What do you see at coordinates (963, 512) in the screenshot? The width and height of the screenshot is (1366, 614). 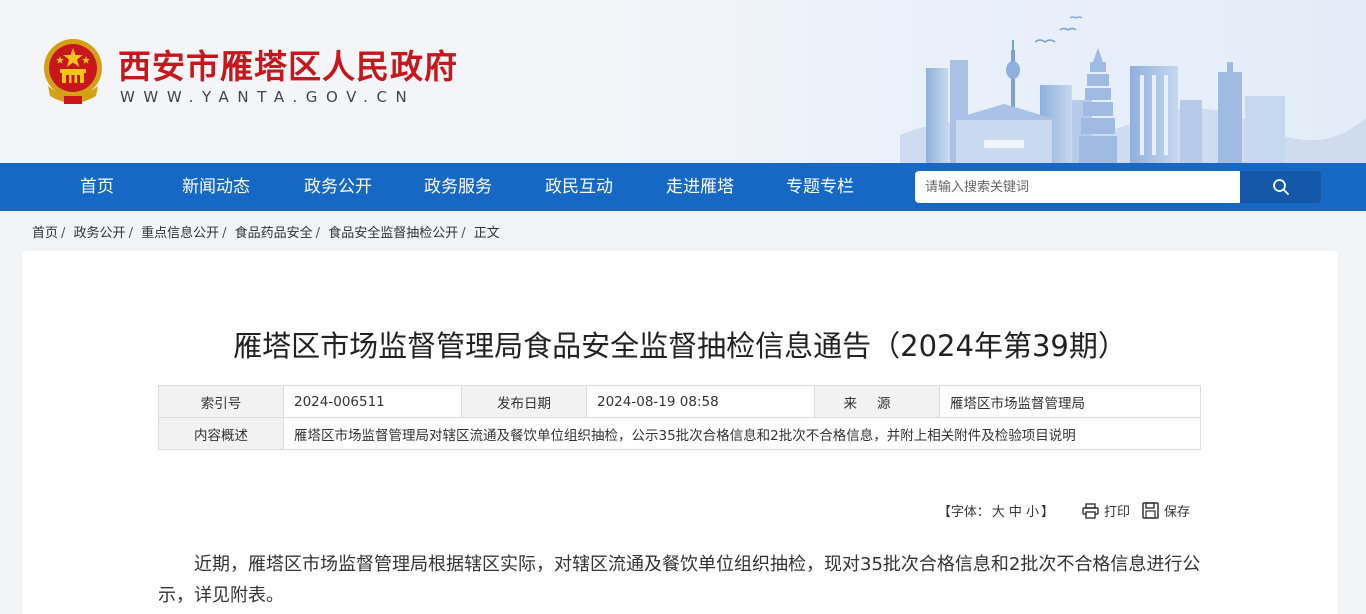 I see `font-size-label: 【字体：` at bounding box center [963, 512].